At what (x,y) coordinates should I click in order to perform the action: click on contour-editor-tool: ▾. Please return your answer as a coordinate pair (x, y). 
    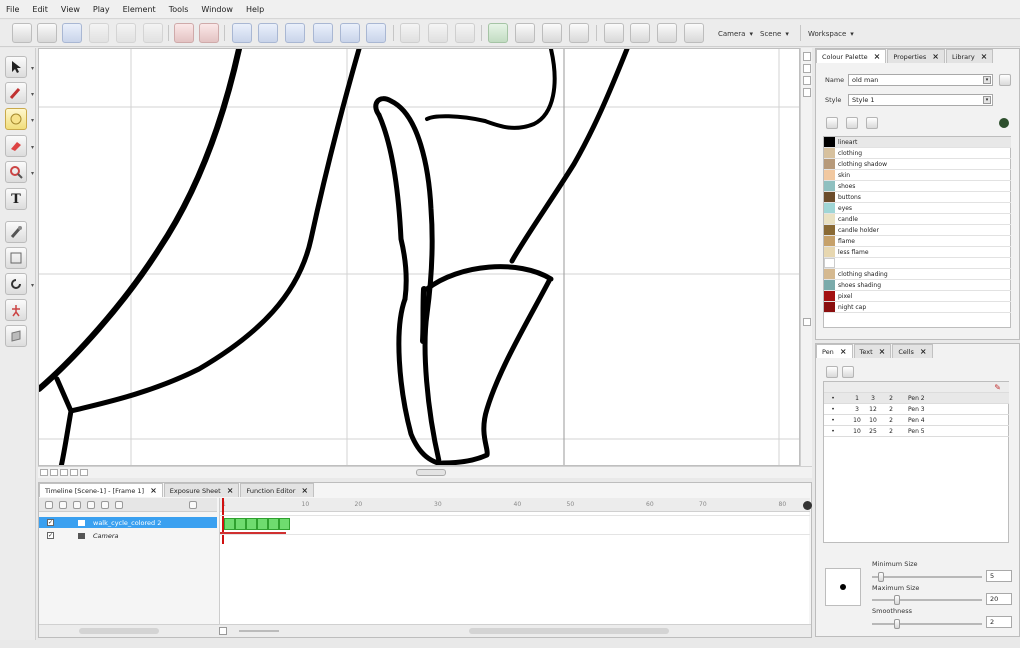
    Looking at the image, I should click on (19, 93).